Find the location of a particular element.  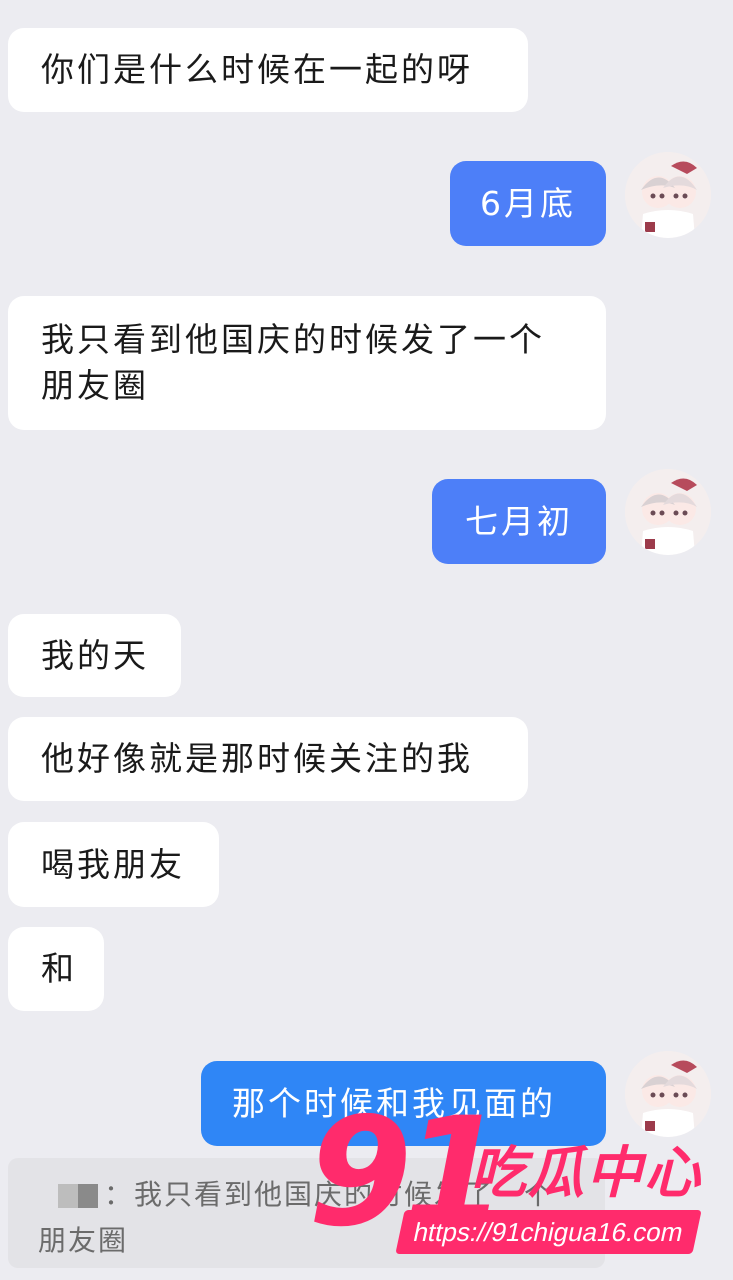

message-text-line: 我只看到他国庆的时候发了一个 is located at coordinates (293, 339).